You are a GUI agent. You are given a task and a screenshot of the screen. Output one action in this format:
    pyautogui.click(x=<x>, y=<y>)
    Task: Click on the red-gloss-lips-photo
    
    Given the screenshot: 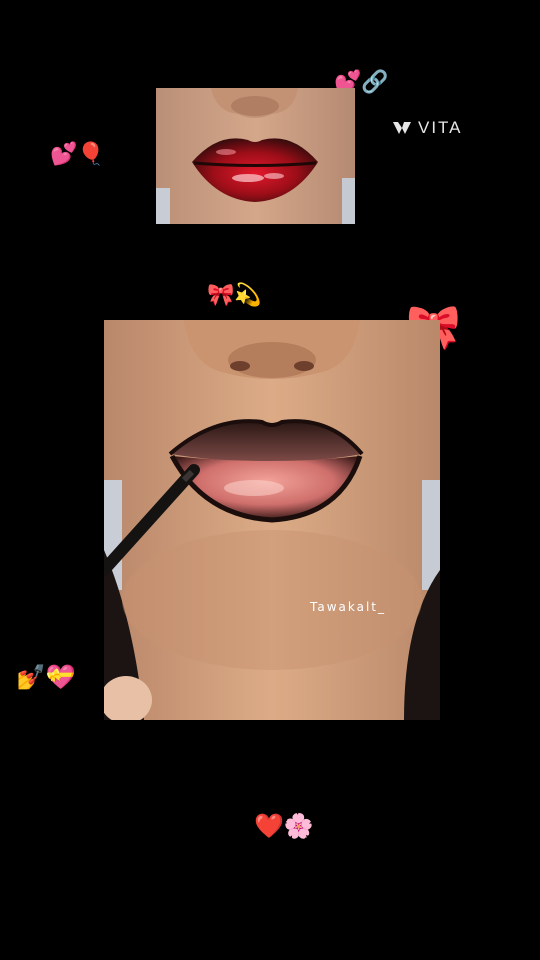 What is the action you would take?
    pyautogui.click(x=255, y=156)
    